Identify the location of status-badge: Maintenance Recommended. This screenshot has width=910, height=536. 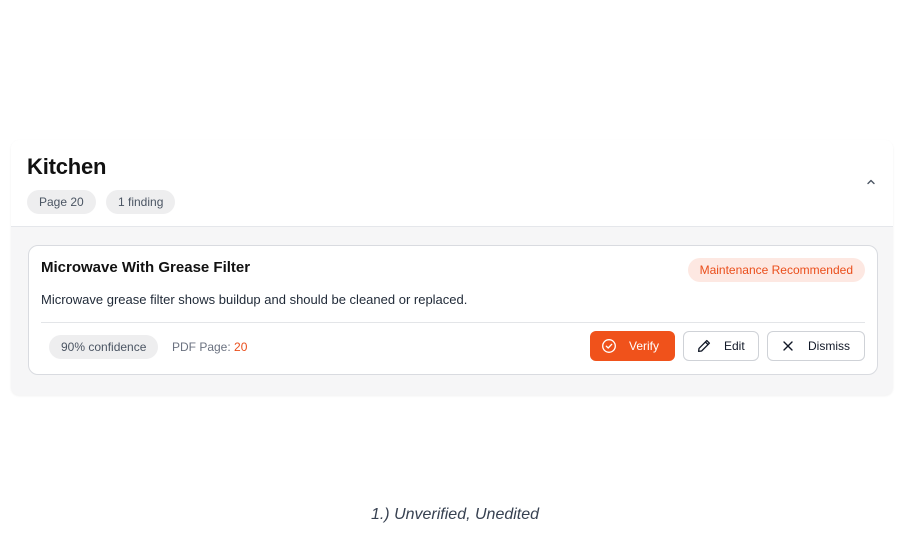
(776, 270).